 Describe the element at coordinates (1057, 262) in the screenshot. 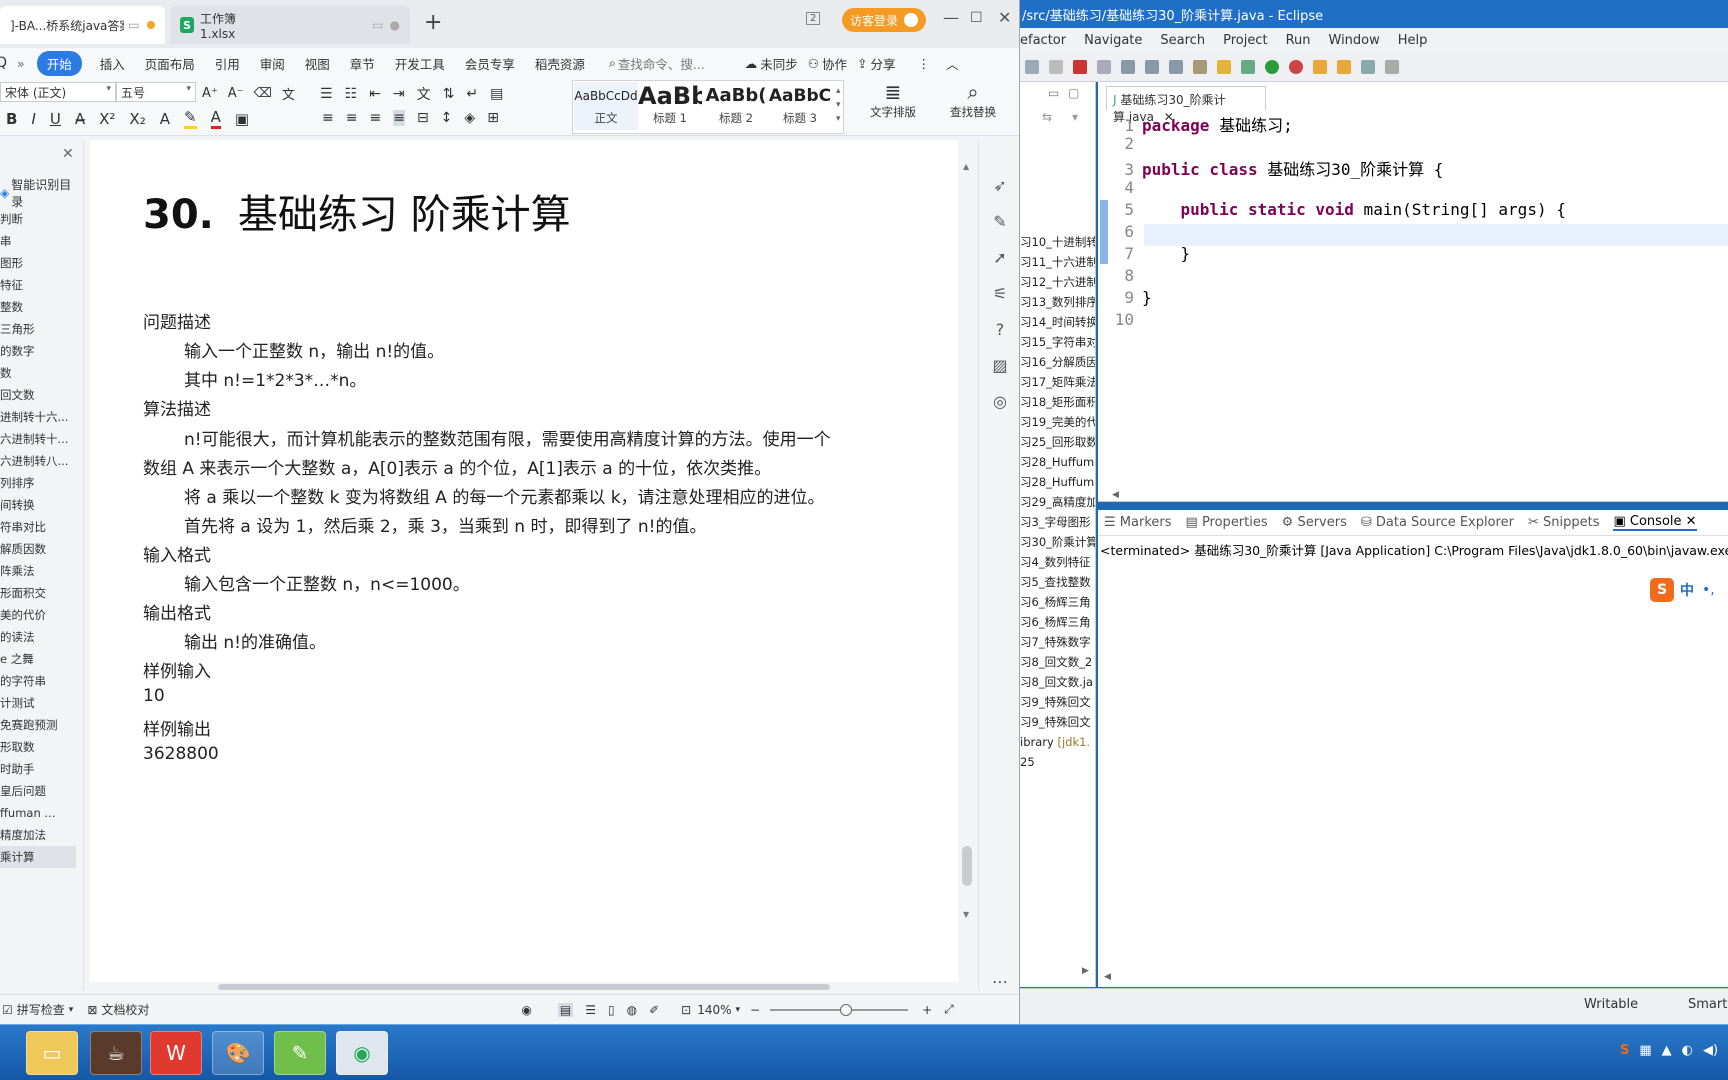

I see `package-tree-item: 习11_十六进制` at that location.